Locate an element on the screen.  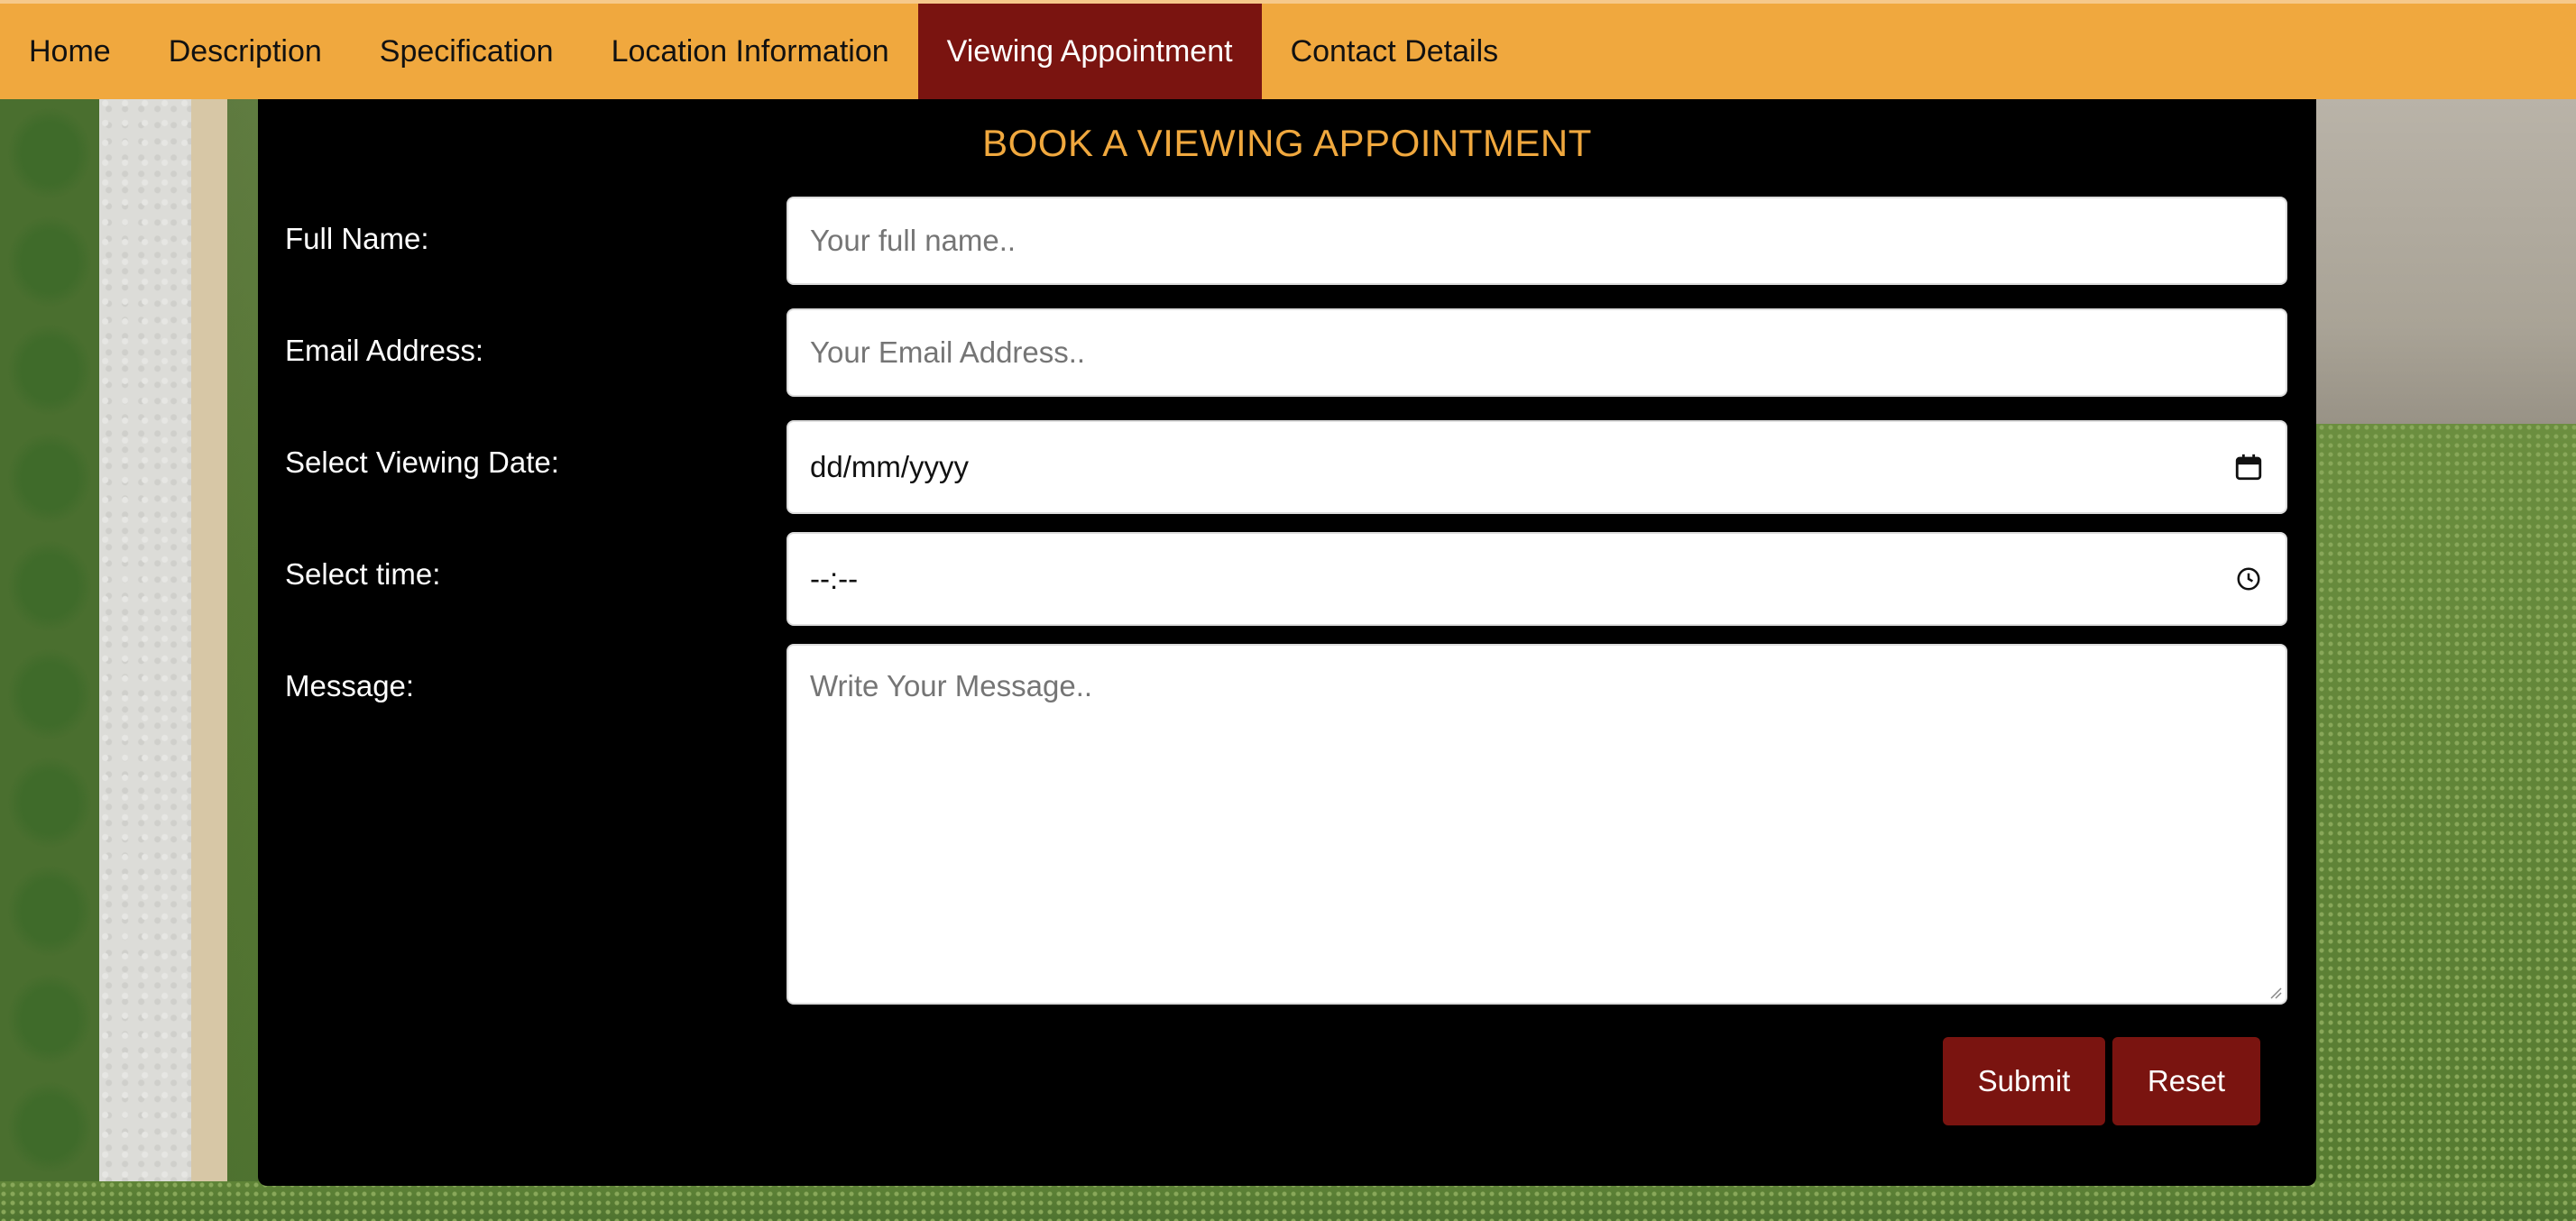
message-placeholder: Write Your Message.. is located at coordinates (951, 685).